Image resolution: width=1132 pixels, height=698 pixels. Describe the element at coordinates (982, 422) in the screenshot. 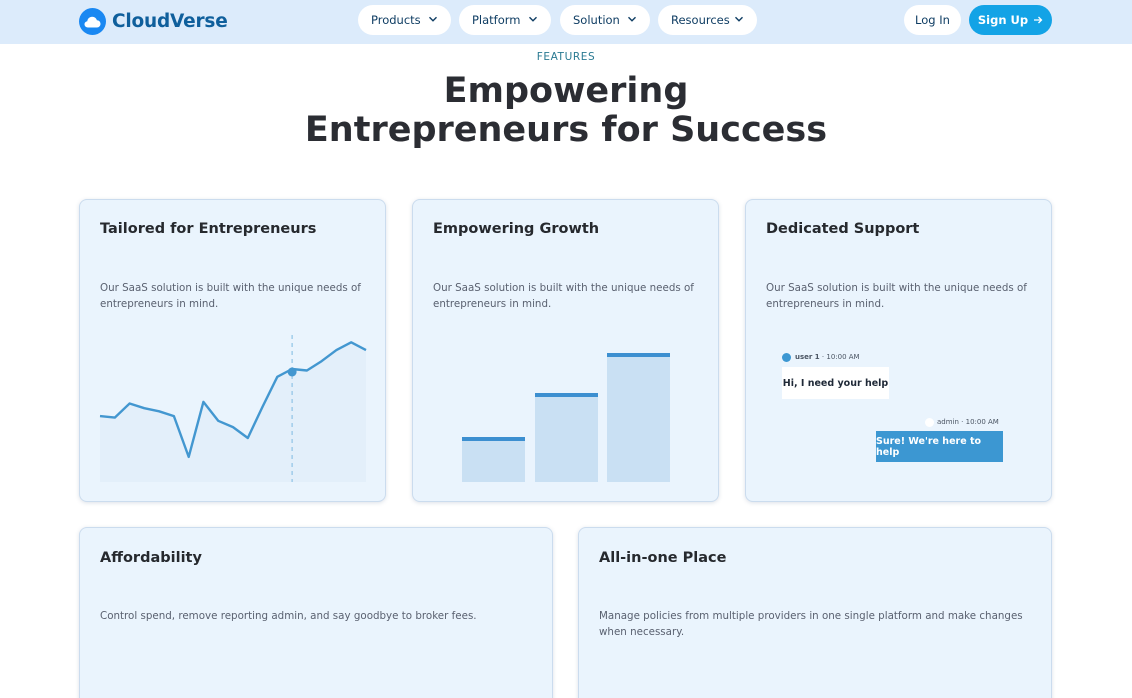

I see `admin-time: 10:00 AM` at that location.